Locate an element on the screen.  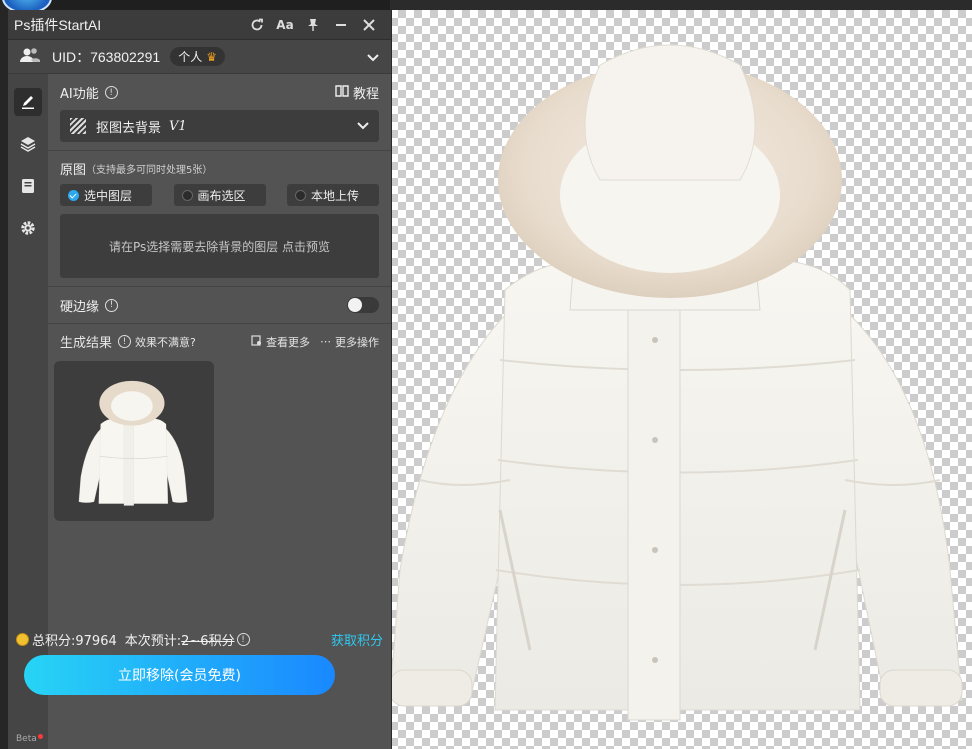
more-actions-link: ⋯ 更多操作 is located at coordinates (349, 342).